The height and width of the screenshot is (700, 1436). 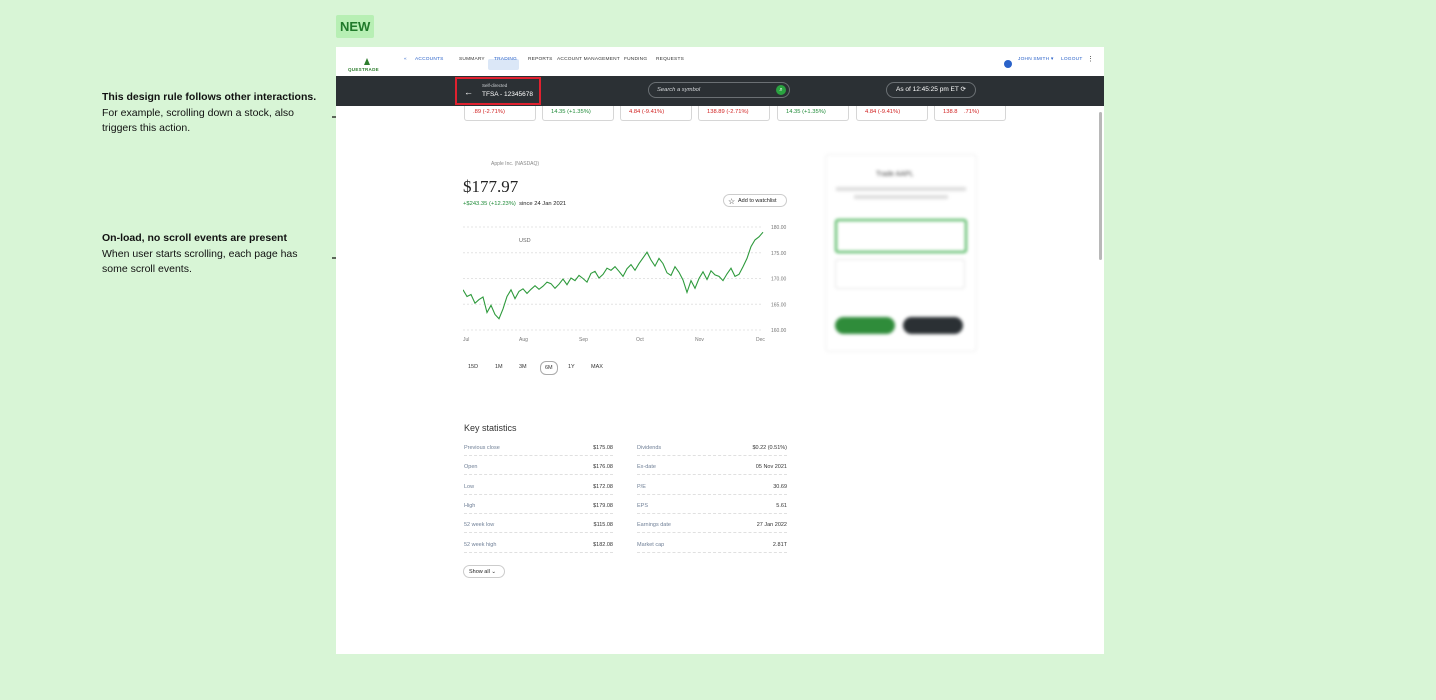 What do you see at coordinates (549, 368) in the screenshot?
I see `range-button-6m: 6M` at bounding box center [549, 368].